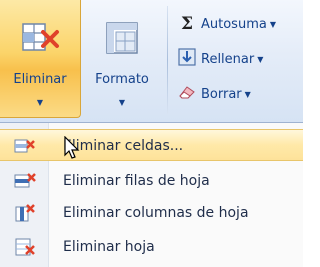 Image resolution: width=320 pixels, height=267 pixels. Describe the element at coordinates (40, 79) in the screenshot. I see `eliminar-label: Eliminar` at that location.